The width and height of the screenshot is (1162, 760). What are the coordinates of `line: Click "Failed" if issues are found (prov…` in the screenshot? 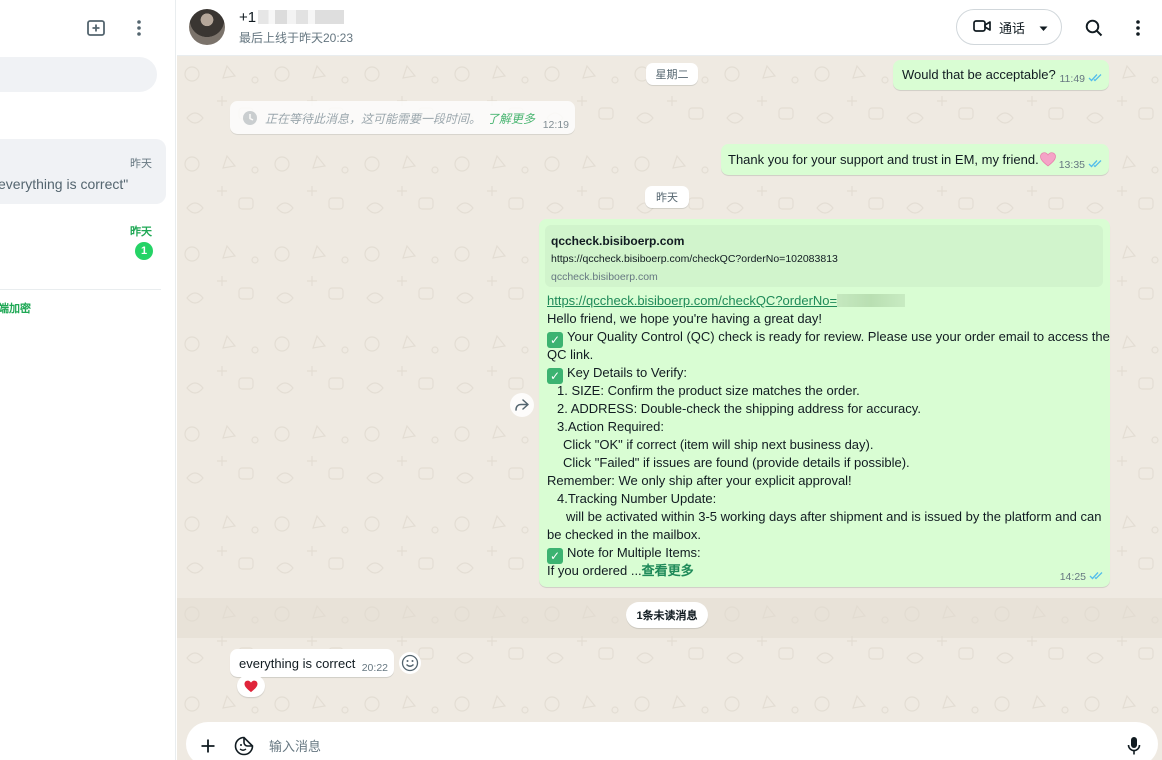 It's located at (736, 462).